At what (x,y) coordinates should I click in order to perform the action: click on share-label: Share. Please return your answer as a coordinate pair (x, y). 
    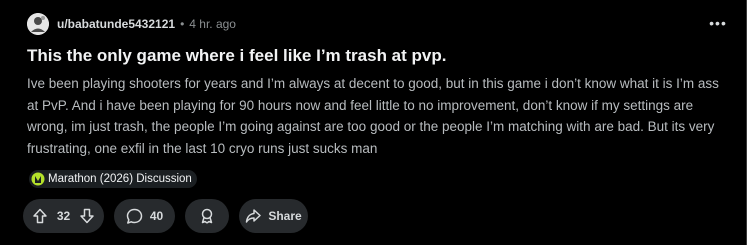
    Looking at the image, I should click on (285, 216).